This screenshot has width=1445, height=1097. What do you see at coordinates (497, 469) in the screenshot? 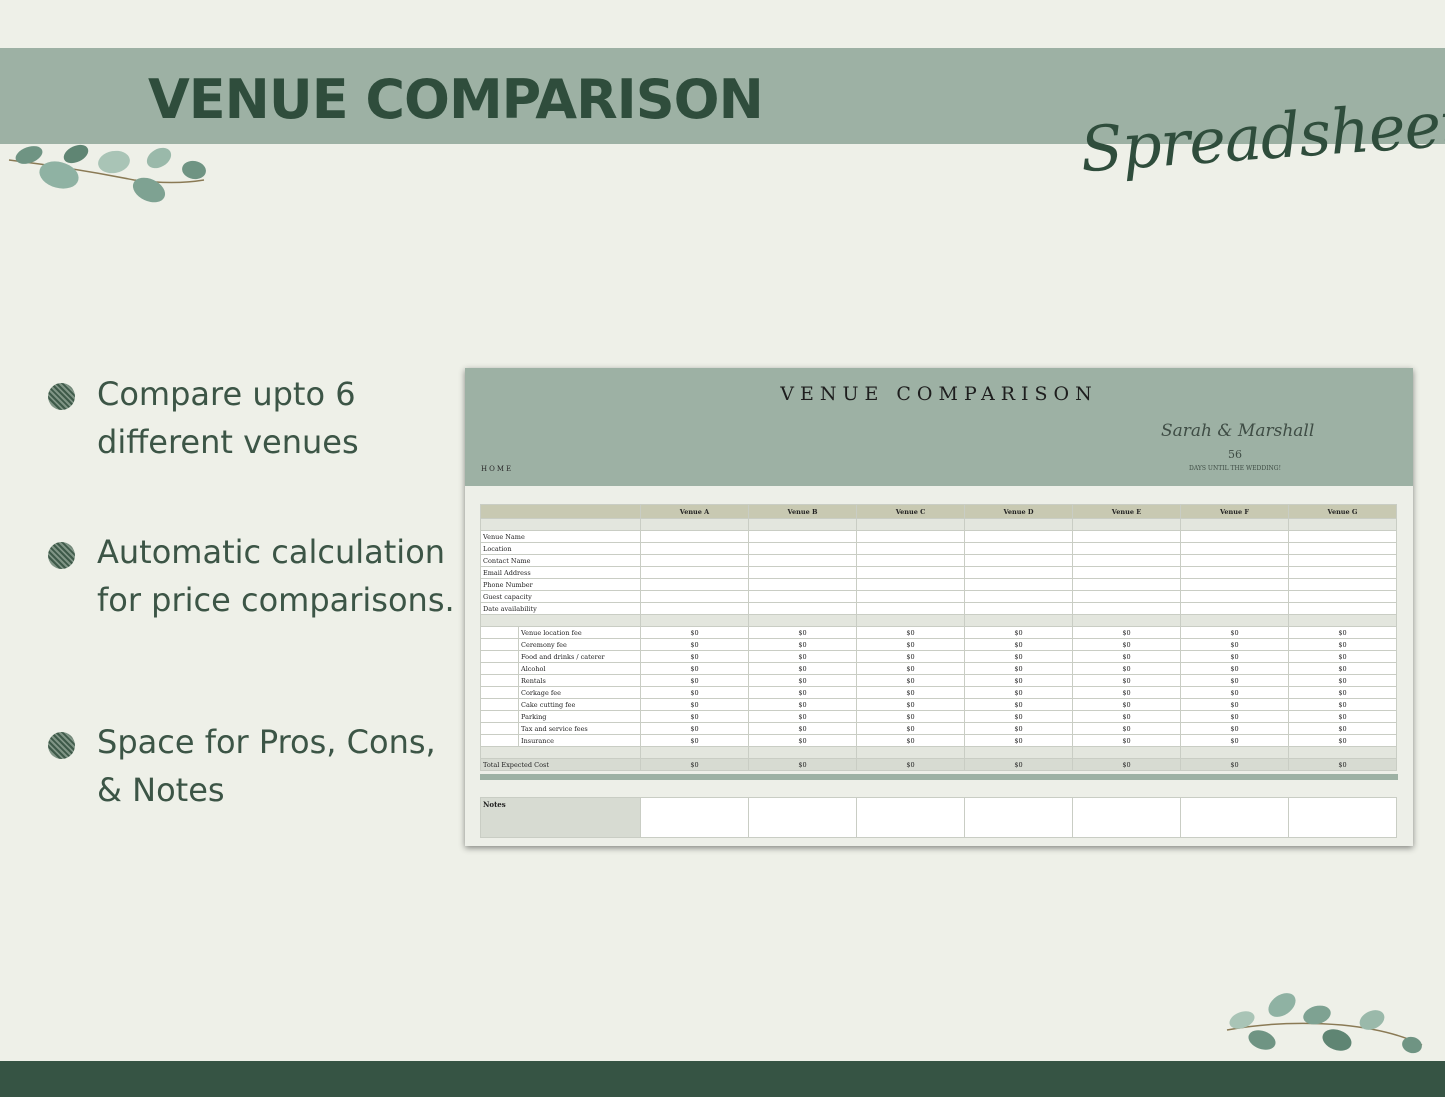
I see `home-link: HOME` at bounding box center [497, 469].